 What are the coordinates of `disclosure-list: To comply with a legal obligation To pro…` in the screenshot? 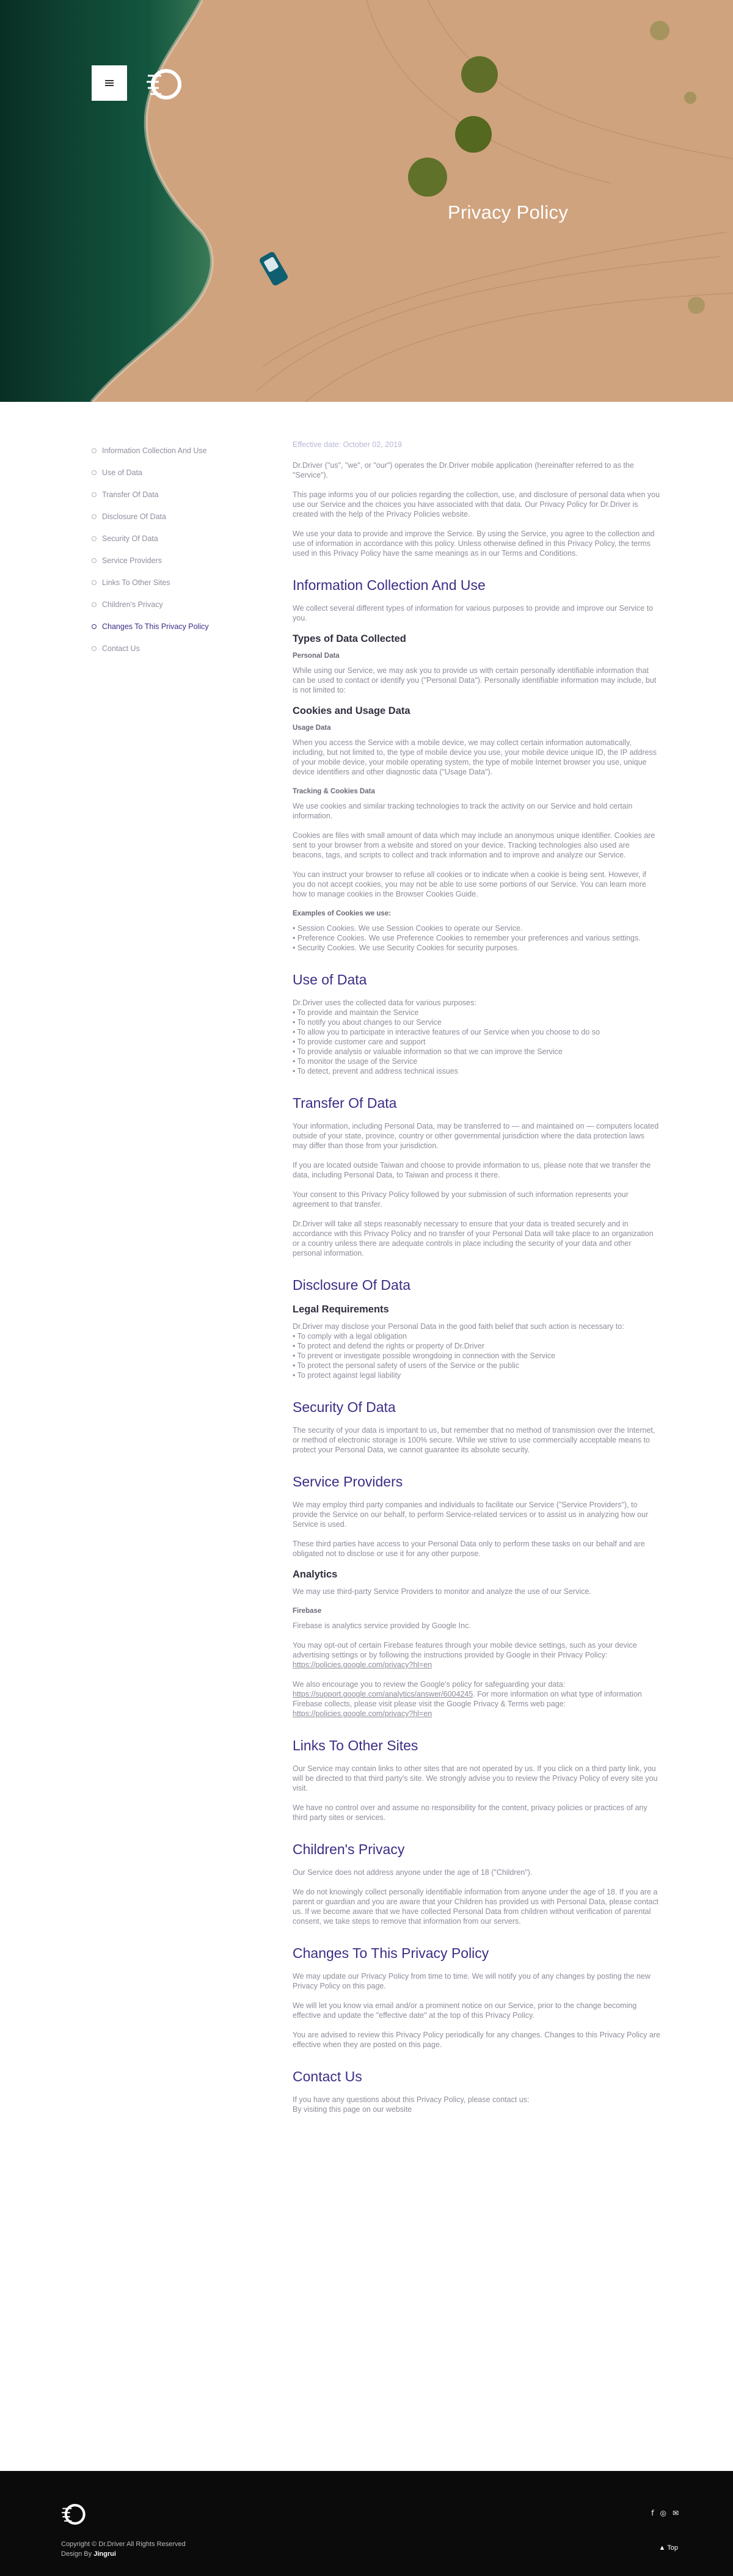 It's located at (476, 1356).